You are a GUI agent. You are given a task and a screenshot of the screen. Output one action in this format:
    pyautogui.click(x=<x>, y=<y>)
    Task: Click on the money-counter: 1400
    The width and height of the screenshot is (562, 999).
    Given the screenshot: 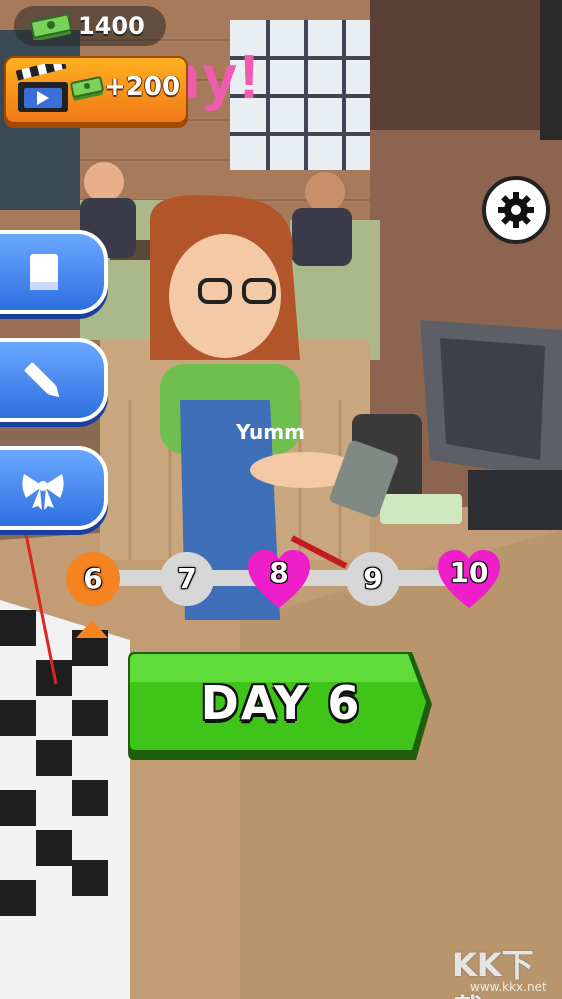 What is the action you would take?
    pyautogui.click(x=90, y=26)
    